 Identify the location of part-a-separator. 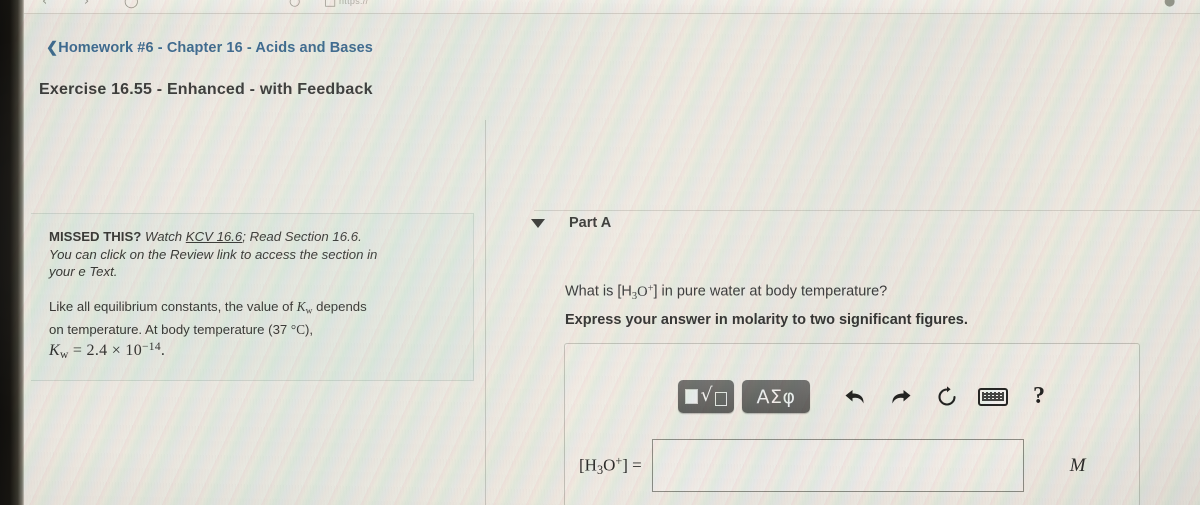
(867, 210).